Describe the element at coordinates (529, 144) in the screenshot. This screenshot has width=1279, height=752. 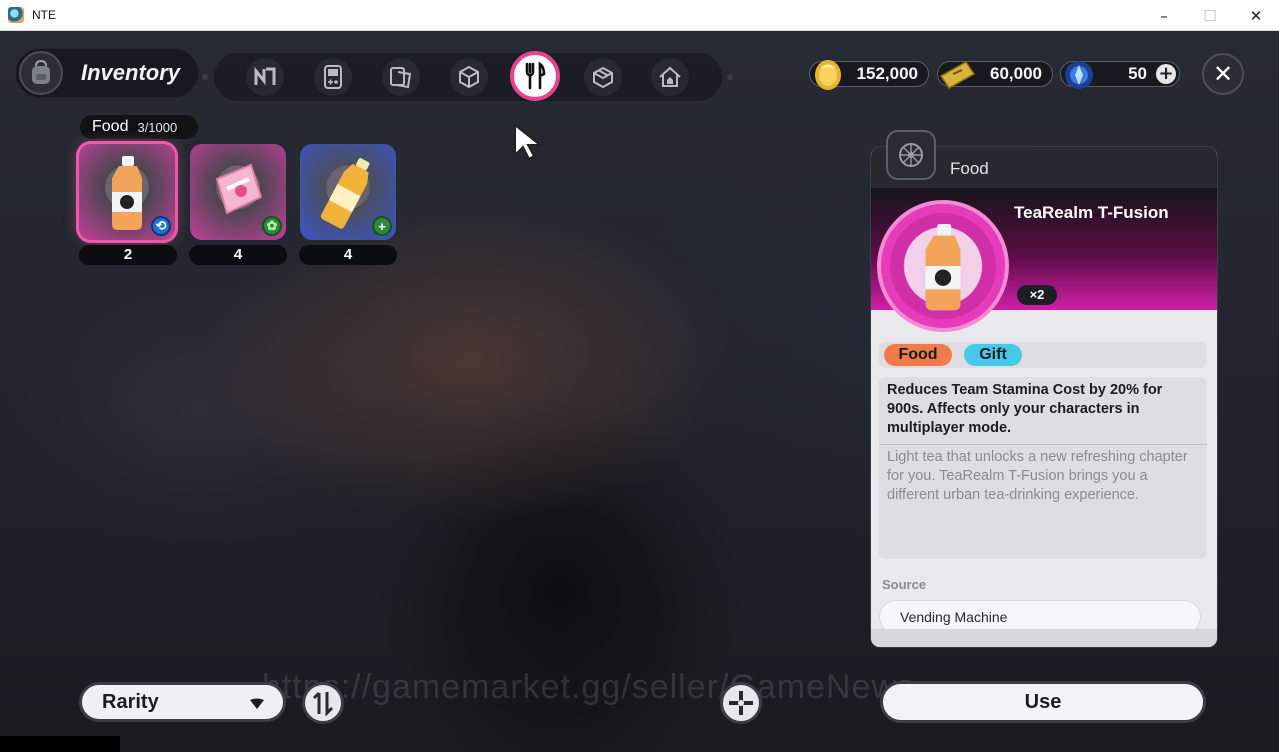
I see `mouse-cursor-icon` at that location.